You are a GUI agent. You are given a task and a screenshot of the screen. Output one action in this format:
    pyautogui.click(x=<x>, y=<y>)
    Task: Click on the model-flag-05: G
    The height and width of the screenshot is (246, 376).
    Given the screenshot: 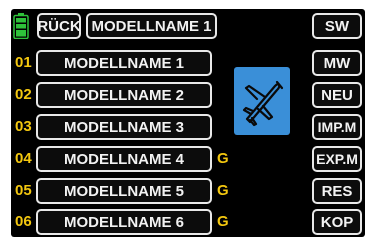 What is the action you would take?
    pyautogui.click(x=223, y=190)
    